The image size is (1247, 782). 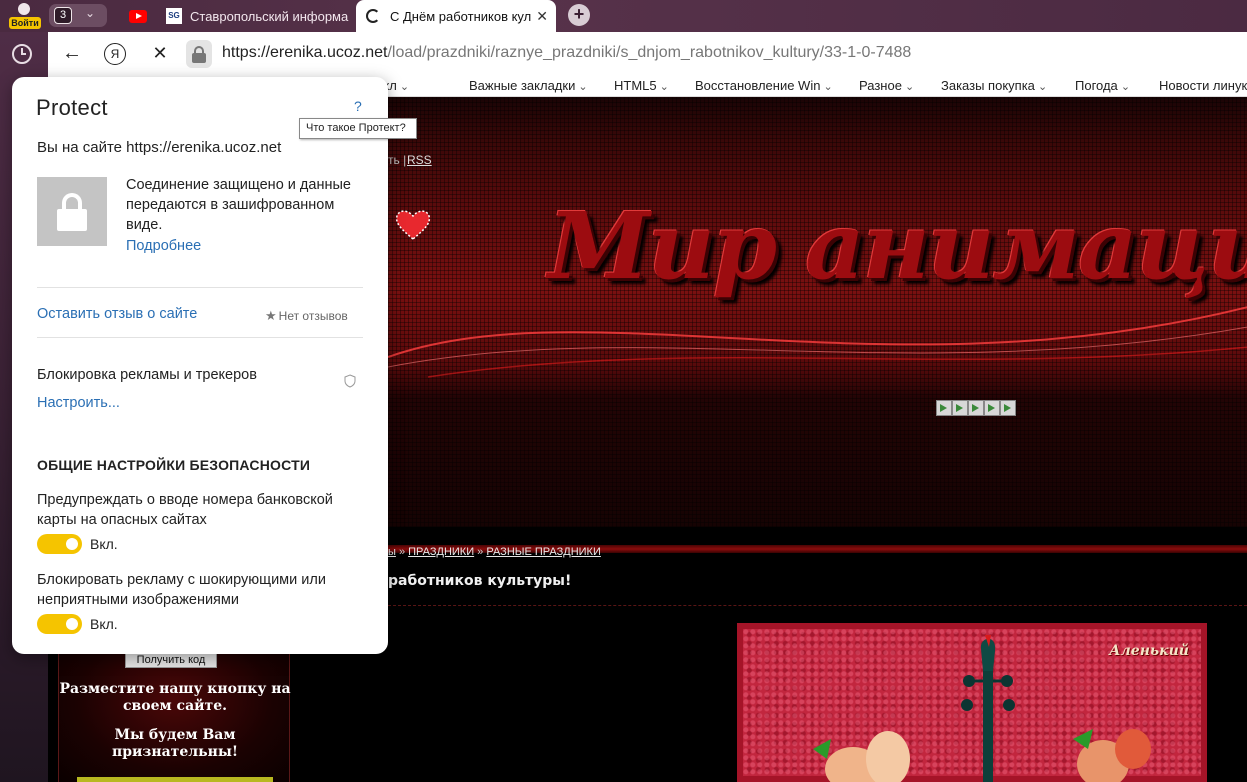 What do you see at coordinates (982, 755) in the screenshot?
I see `flowers-image` at bounding box center [982, 755].